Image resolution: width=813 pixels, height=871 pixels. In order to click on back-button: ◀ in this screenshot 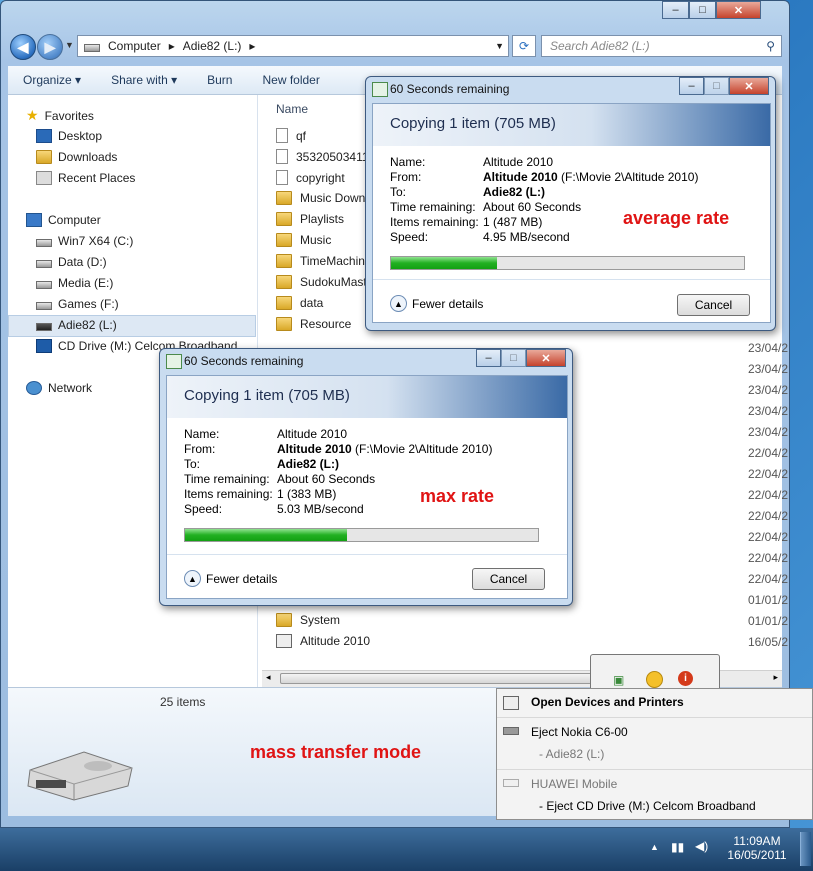, I will do `click(23, 47)`.